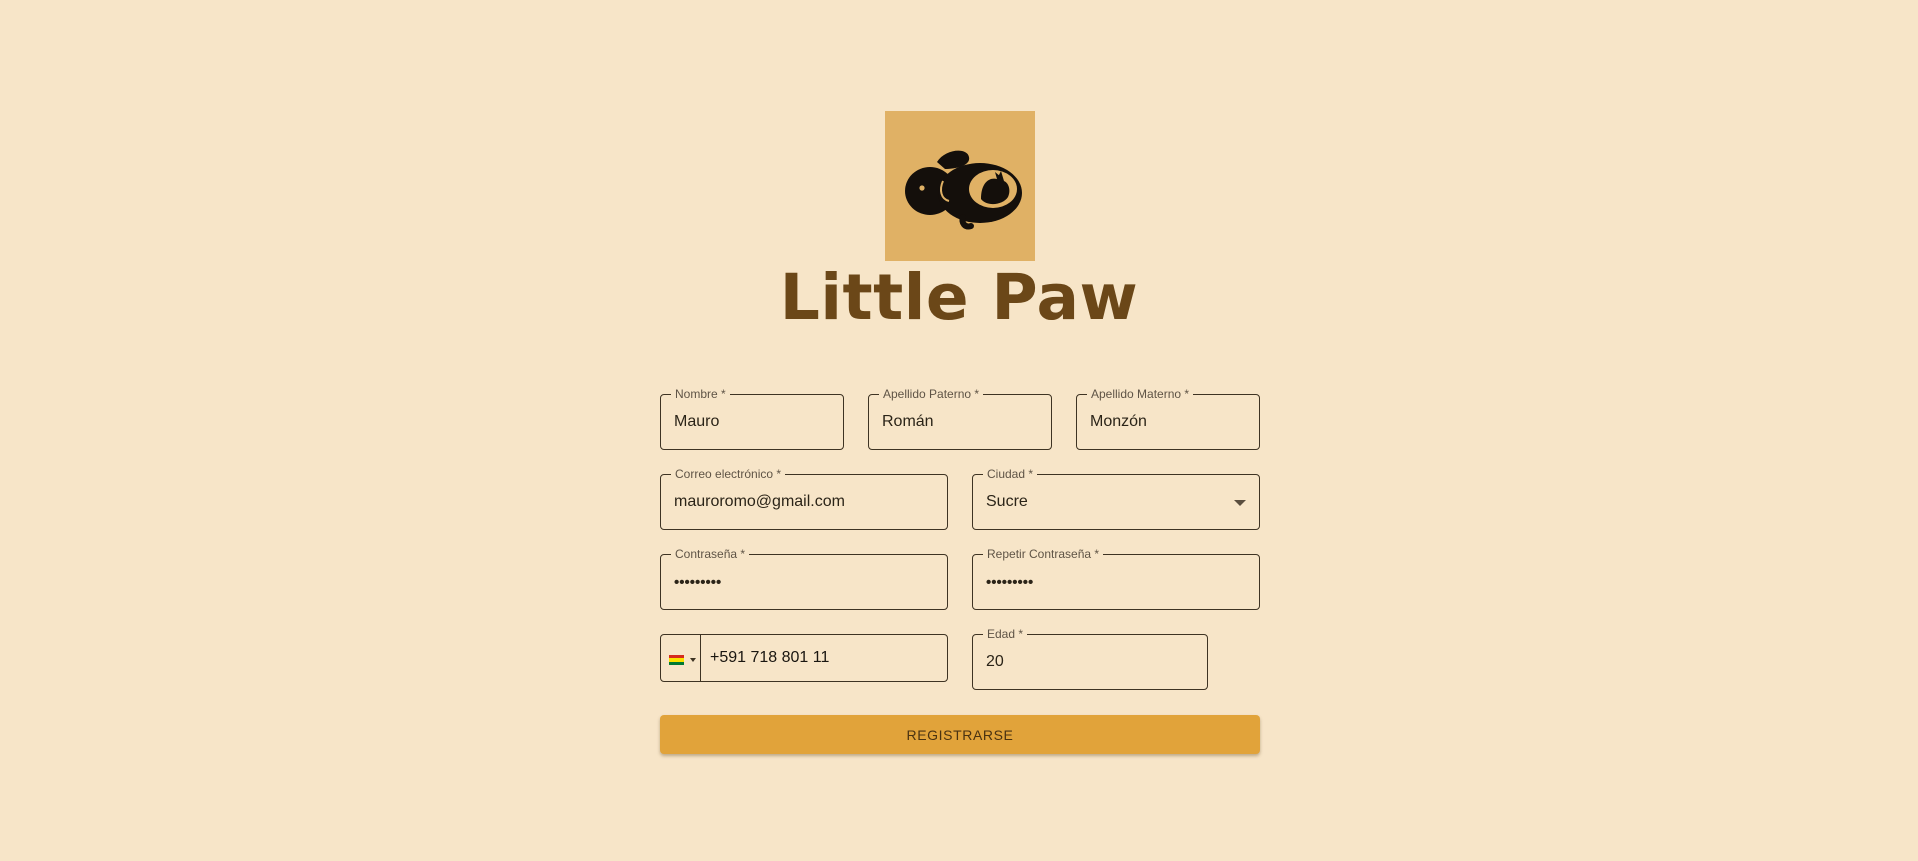 Image resolution: width=1918 pixels, height=861 pixels. Describe the element at coordinates (1240, 503) in the screenshot. I see `chevron-down-icon` at that location.